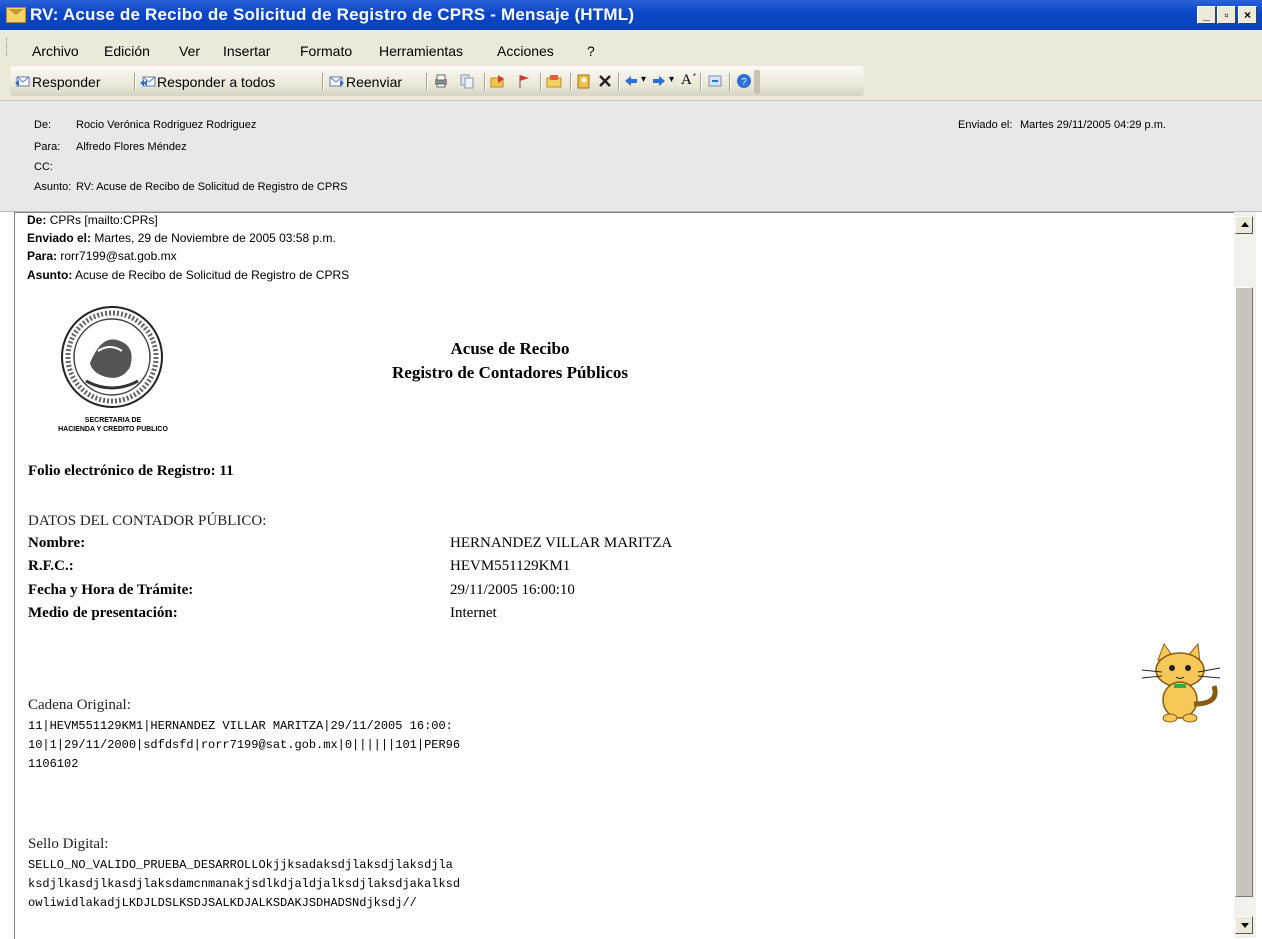 This screenshot has width=1262, height=939. Describe the element at coordinates (643, 79) in the screenshot. I see `previous-dropdown-icon: ▾` at that location.